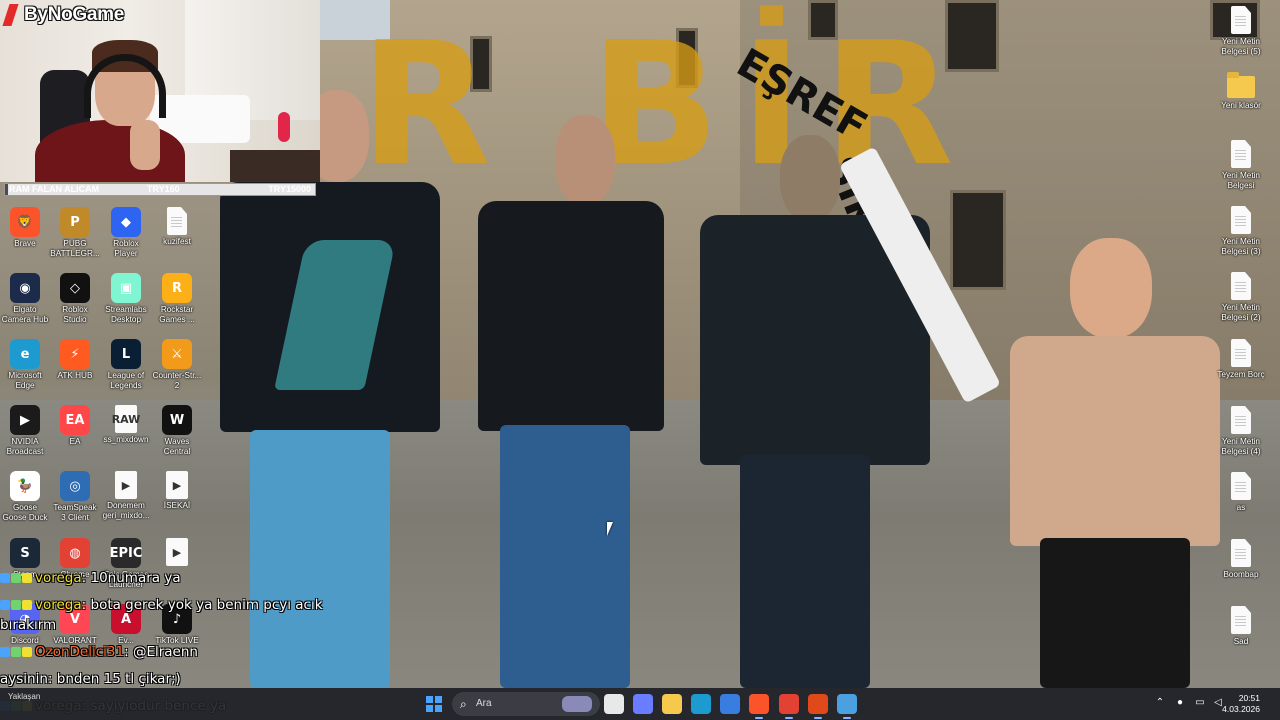  What do you see at coordinates (1241, 246) in the screenshot?
I see `desktop-icon-label: Yeni Metin Belgesi (3)` at bounding box center [1241, 246].